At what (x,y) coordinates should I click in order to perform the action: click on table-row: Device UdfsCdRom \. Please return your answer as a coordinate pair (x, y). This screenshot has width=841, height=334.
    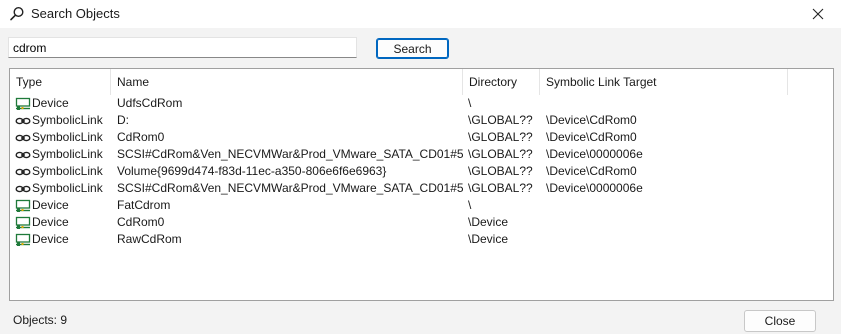
    Looking at the image, I should click on (421, 103).